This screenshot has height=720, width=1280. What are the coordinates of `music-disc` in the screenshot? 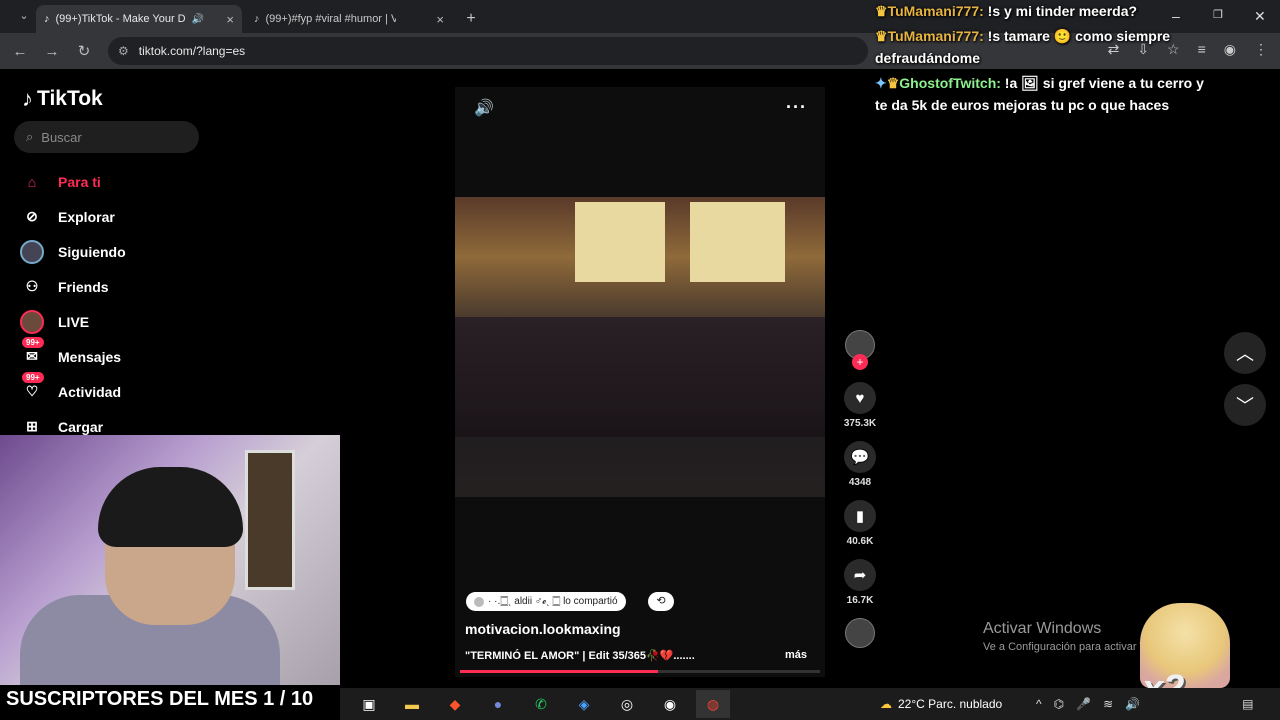 It's located at (860, 633).